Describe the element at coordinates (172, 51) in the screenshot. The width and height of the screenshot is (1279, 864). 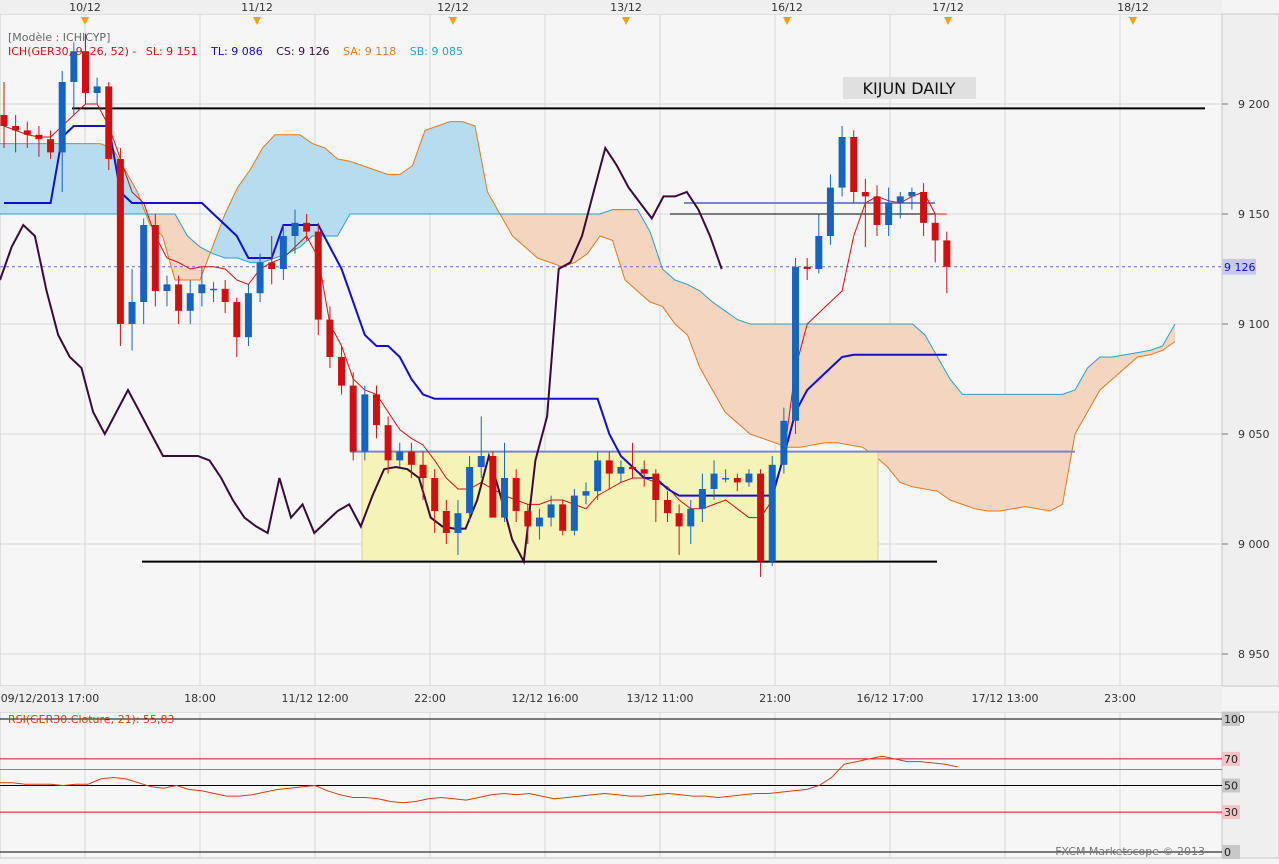
I see `legend-sl: SL: 9 151` at that location.